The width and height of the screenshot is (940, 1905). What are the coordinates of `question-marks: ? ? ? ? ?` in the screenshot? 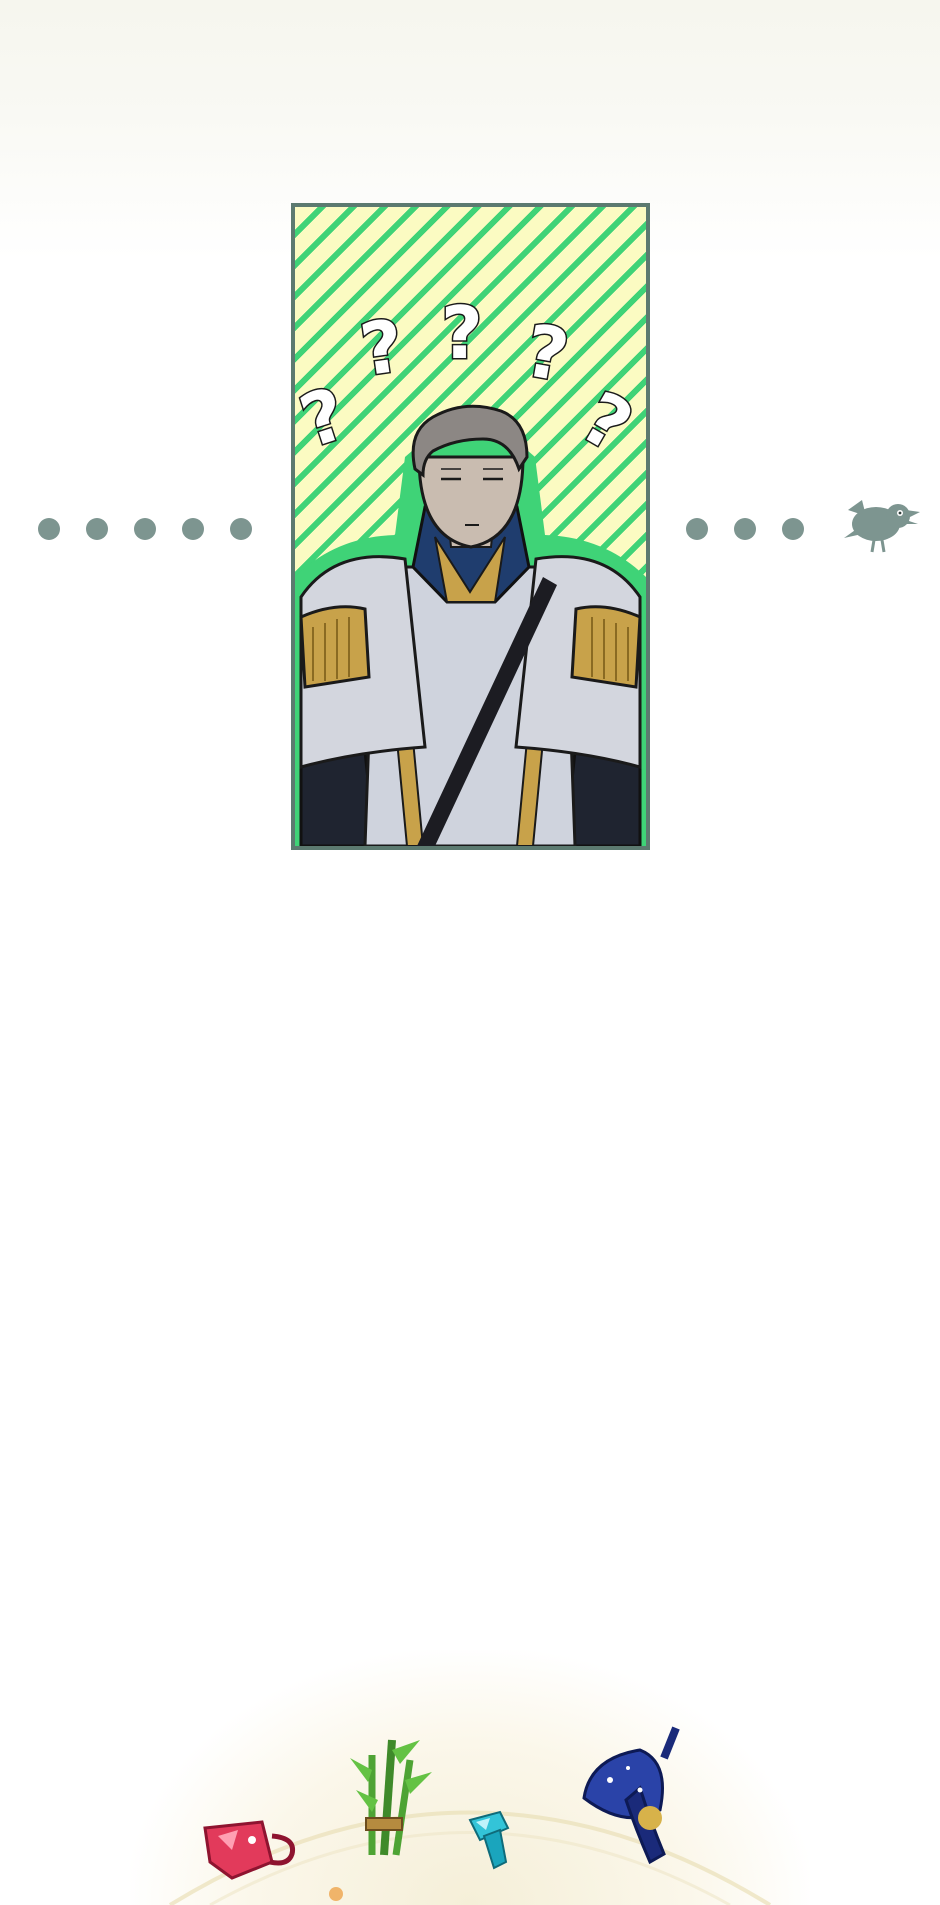 It's located at (466, 372).